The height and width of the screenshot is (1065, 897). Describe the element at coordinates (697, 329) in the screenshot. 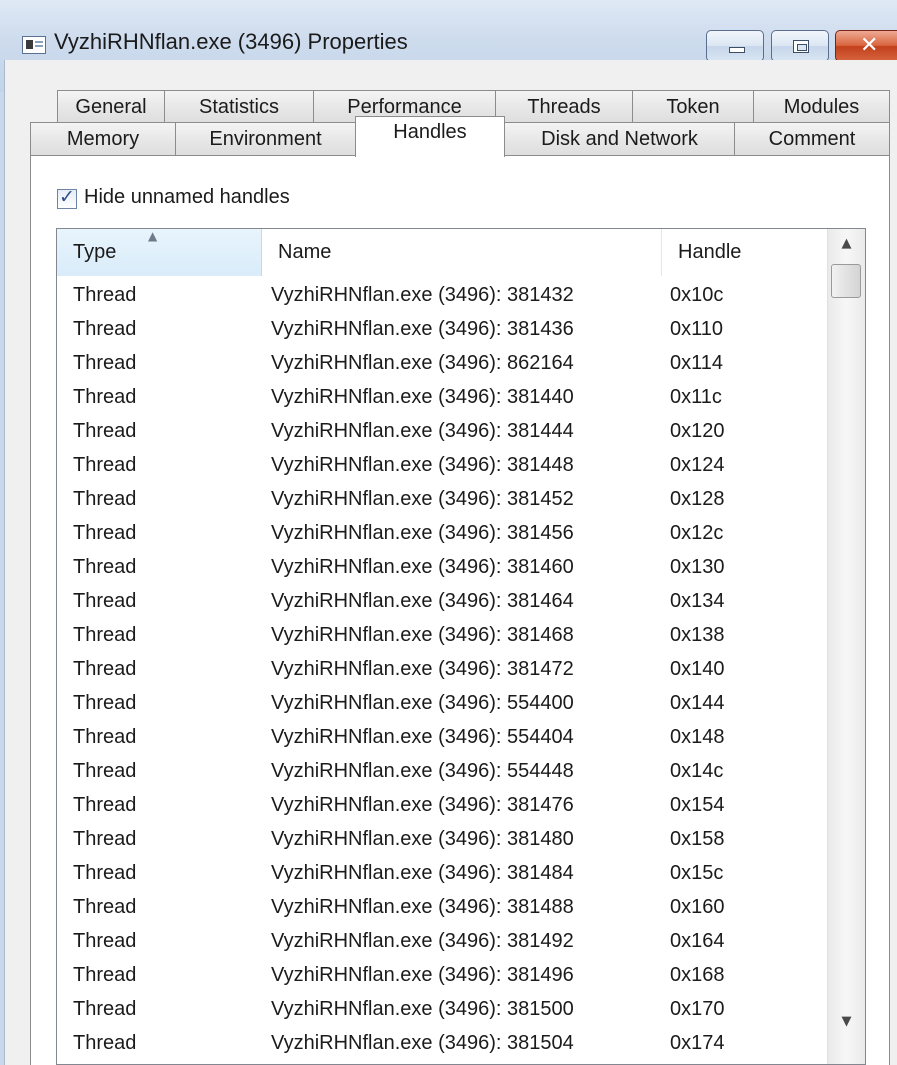

I see `cell-handle: 0x110` at that location.